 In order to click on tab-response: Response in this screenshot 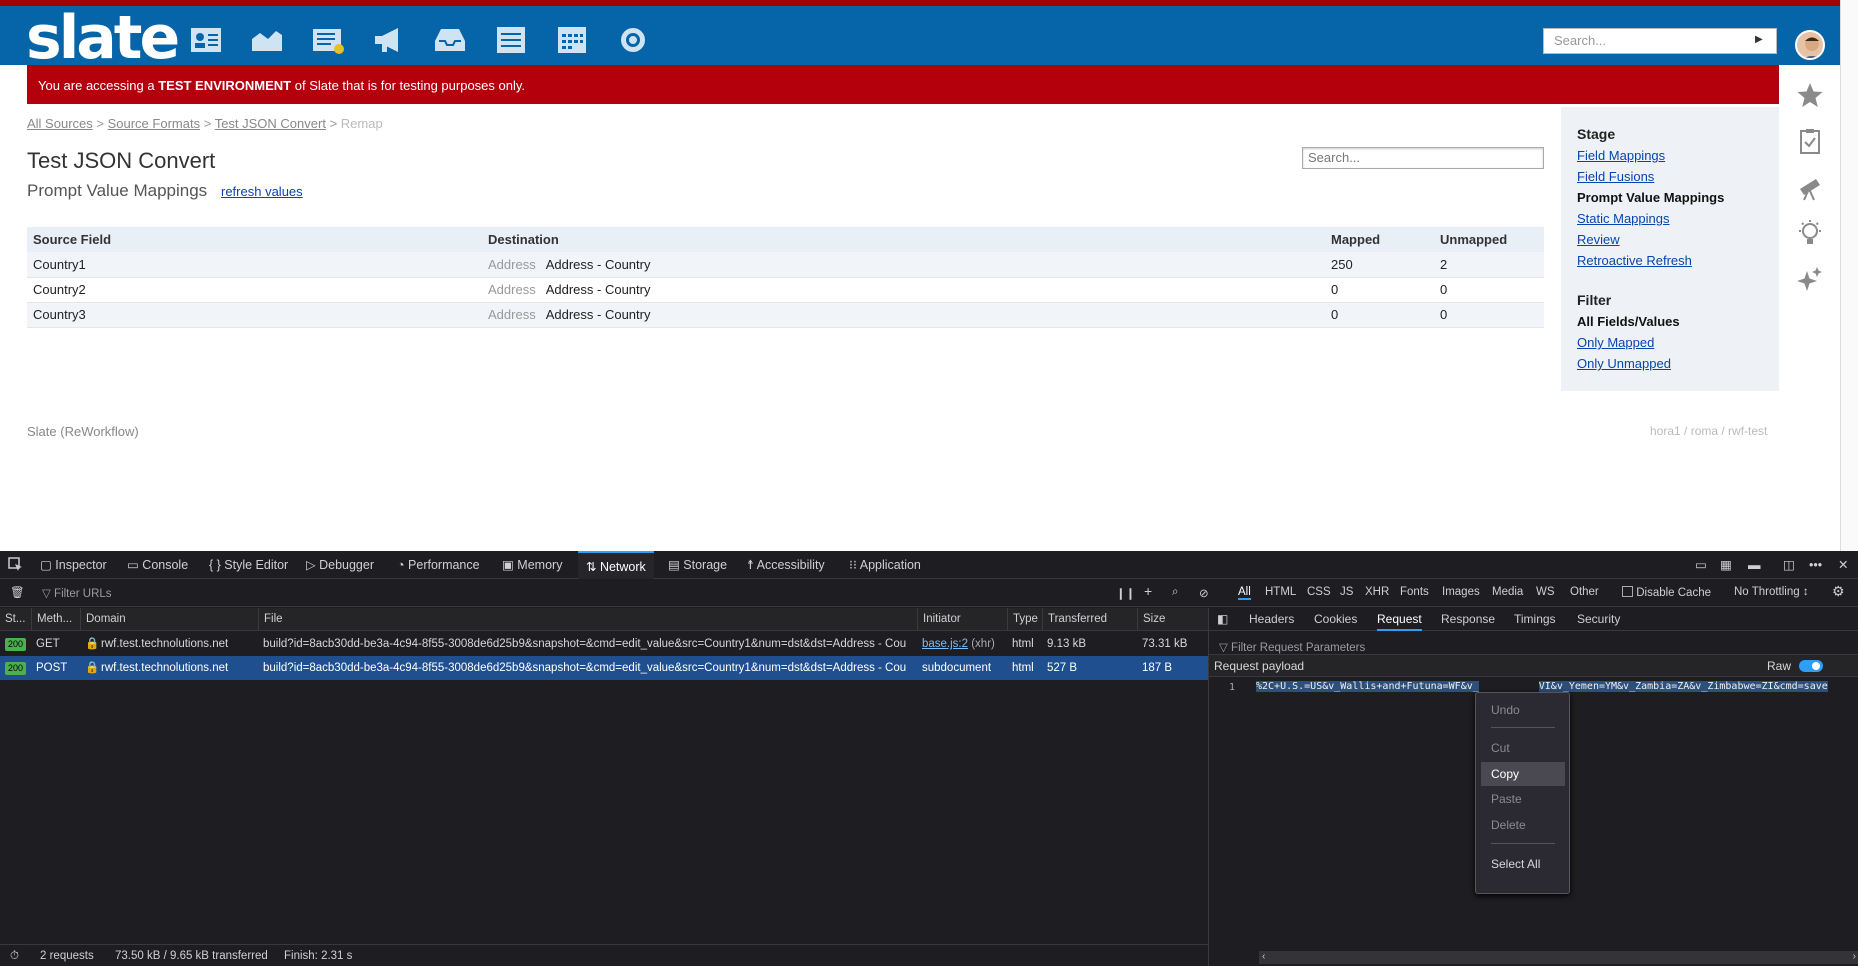, I will do `click(1468, 619)`.